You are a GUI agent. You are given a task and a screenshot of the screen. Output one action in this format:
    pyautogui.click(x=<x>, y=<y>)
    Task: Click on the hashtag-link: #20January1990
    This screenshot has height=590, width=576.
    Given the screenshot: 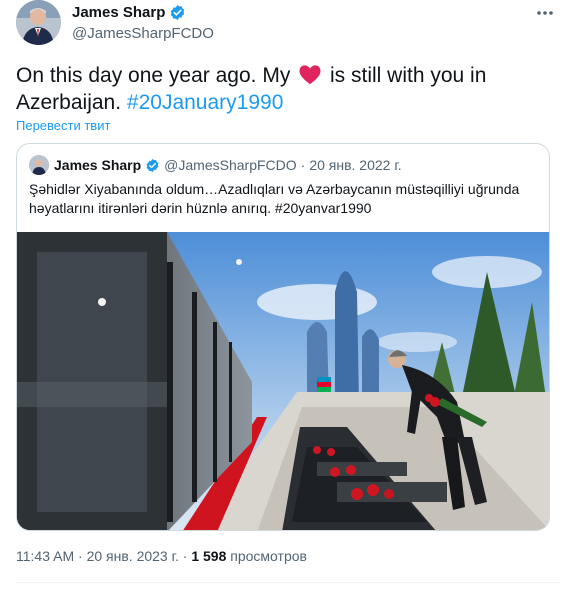 What is the action you would take?
    pyautogui.click(x=205, y=102)
    